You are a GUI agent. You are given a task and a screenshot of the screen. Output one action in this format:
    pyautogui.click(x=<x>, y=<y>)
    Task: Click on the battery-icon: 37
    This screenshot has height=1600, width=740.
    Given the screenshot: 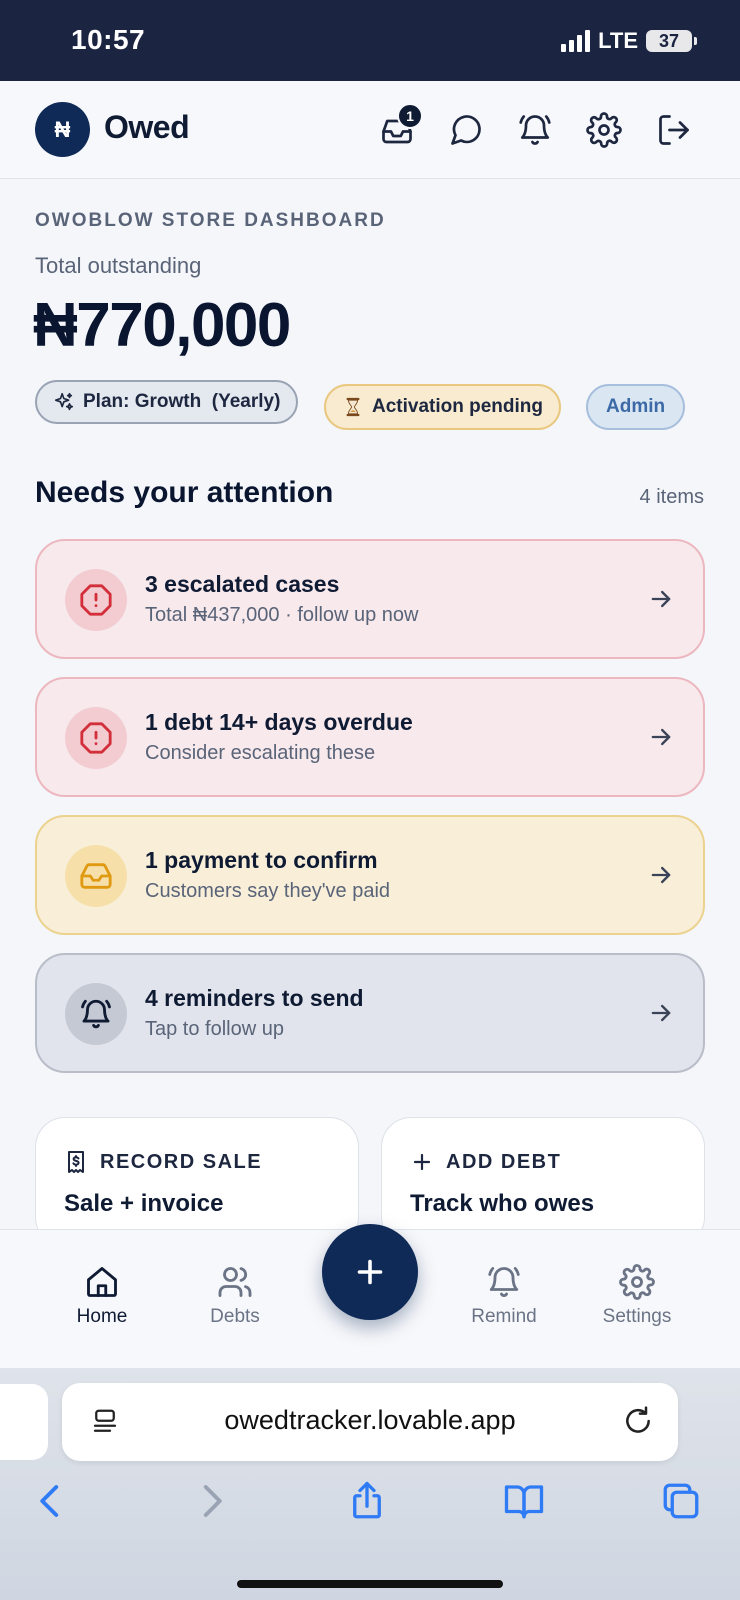 What is the action you would take?
    pyautogui.click(x=671, y=41)
    